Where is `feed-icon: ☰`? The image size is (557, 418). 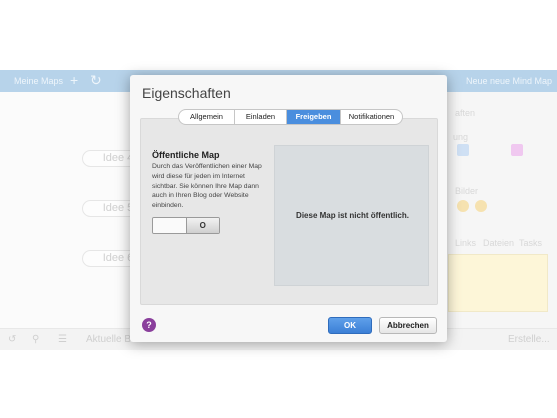 feed-icon: ☰ is located at coordinates (62, 339).